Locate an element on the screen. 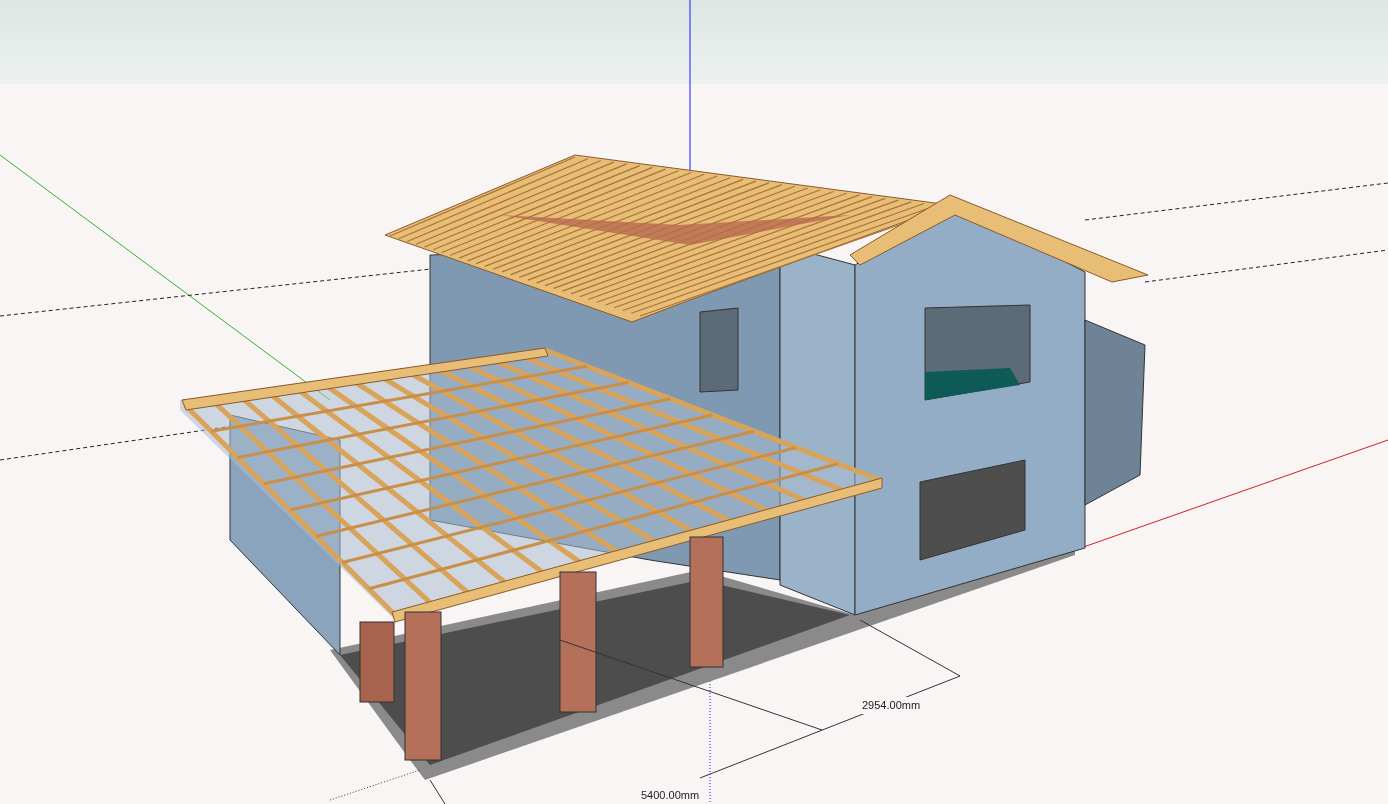 The height and width of the screenshot is (804, 1388). dimension-label: 2954.00mm is located at coordinates (891, 705).